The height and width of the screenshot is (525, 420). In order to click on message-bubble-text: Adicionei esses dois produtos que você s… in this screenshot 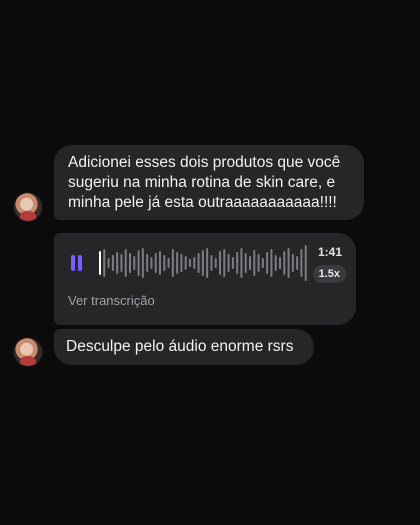, I will do `click(209, 182)`.